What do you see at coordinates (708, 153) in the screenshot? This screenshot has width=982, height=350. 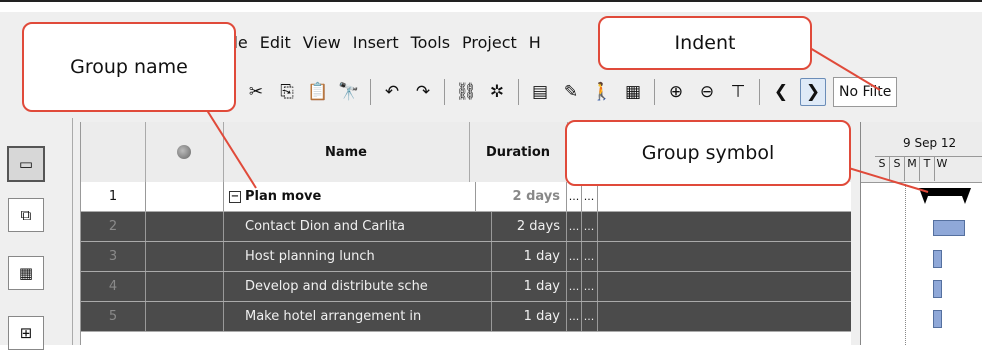 I see `group-symbol-callout: Group symbol` at bounding box center [708, 153].